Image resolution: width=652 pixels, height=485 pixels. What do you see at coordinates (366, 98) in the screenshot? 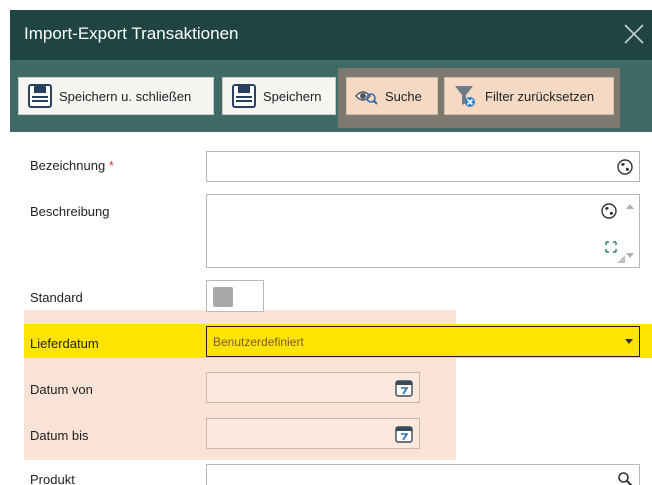
I see `eye-search-icon` at bounding box center [366, 98].